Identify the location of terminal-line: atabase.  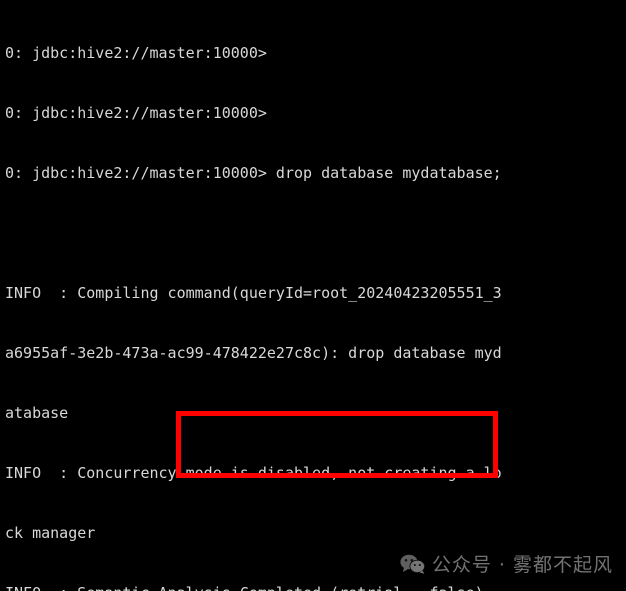
(37, 413).